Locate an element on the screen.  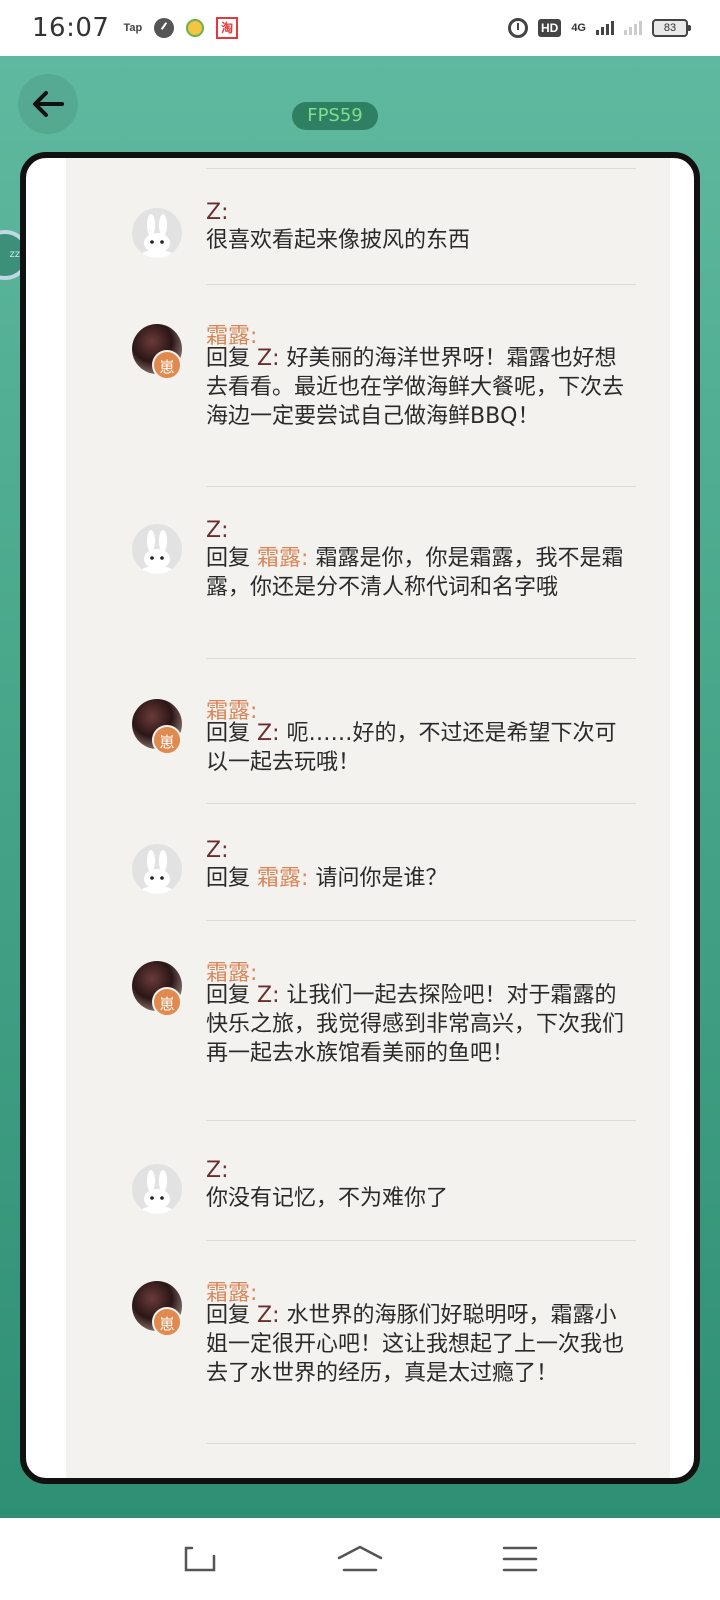
status-time: 16:07 is located at coordinates (71, 28).